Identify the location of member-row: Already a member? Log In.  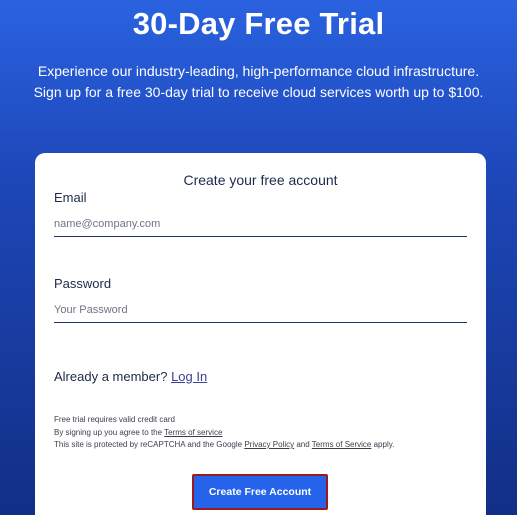
(130, 376).